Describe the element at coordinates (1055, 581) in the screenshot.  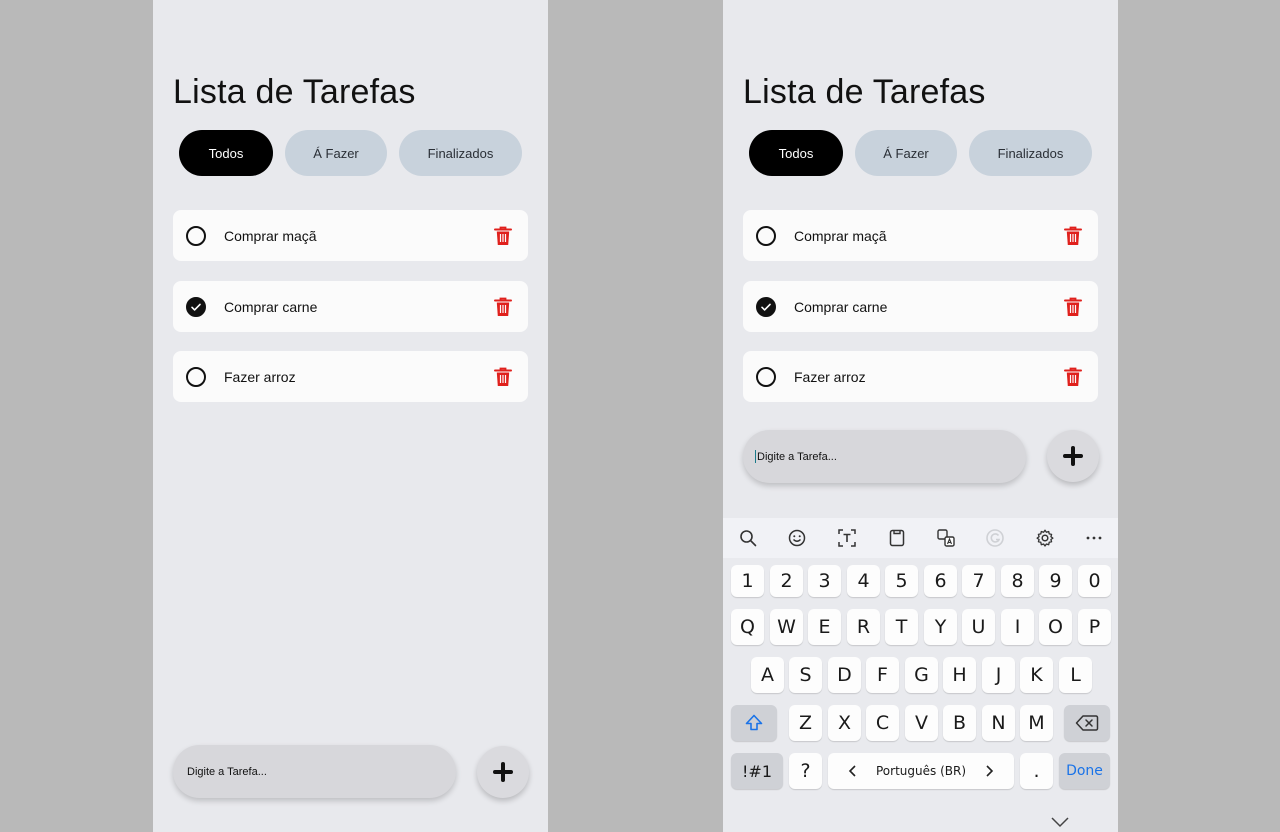
I see `key-9: 9` at that location.